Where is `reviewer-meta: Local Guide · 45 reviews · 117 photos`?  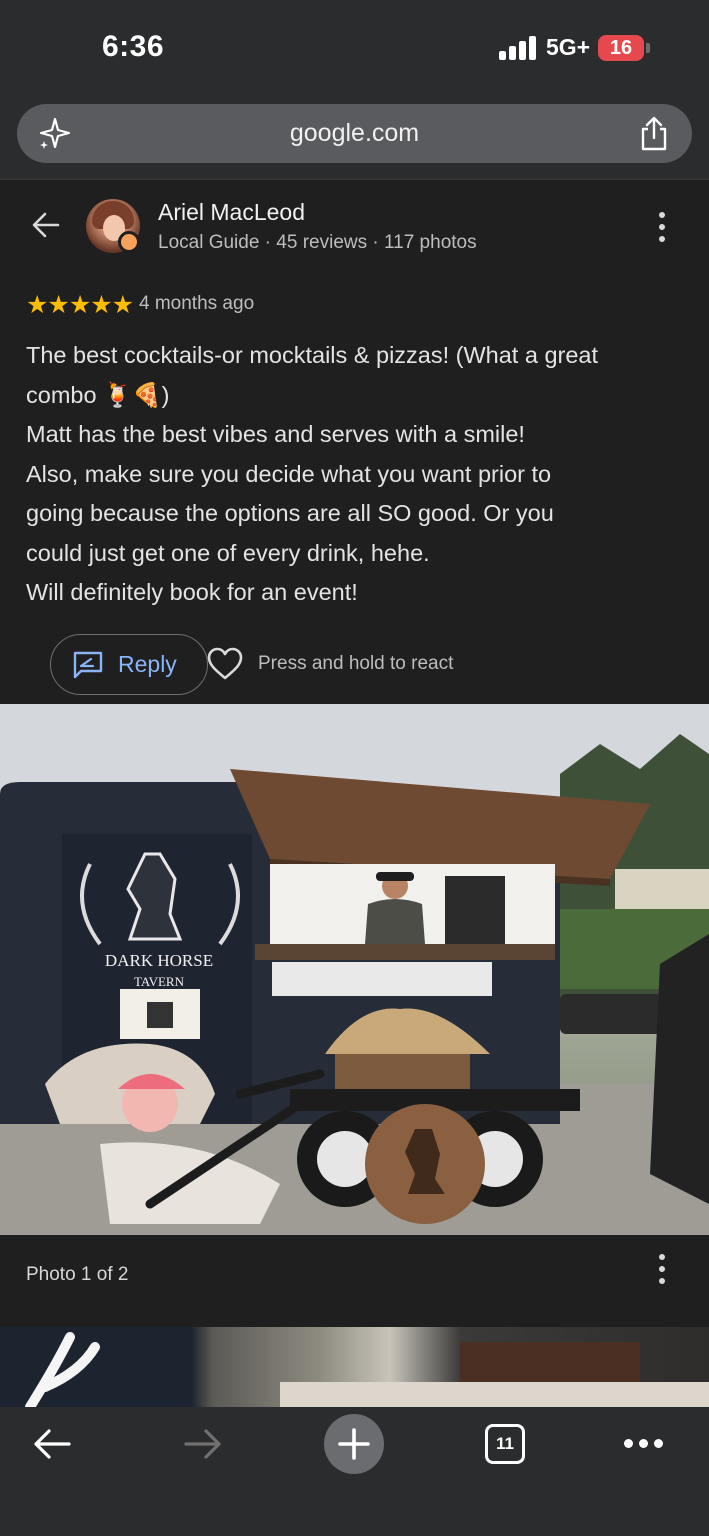
reviewer-meta: Local Guide · 45 reviews · 117 photos is located at coordinates (317, 242).